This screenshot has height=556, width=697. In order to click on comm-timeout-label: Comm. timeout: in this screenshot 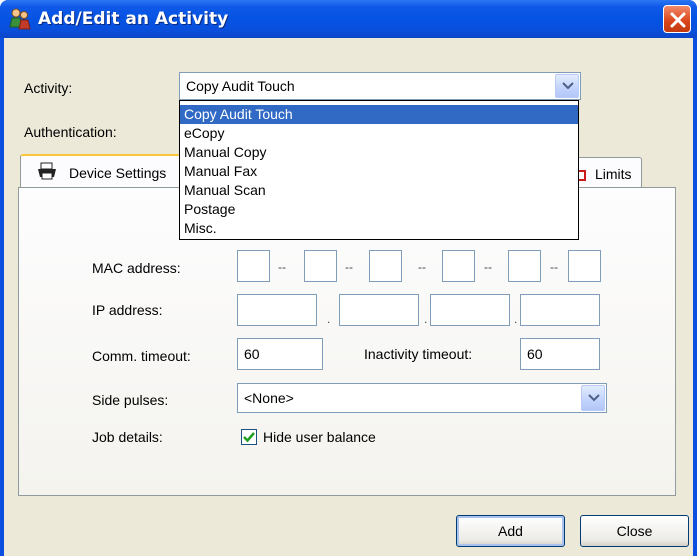, I will do `click(141, 356)`.